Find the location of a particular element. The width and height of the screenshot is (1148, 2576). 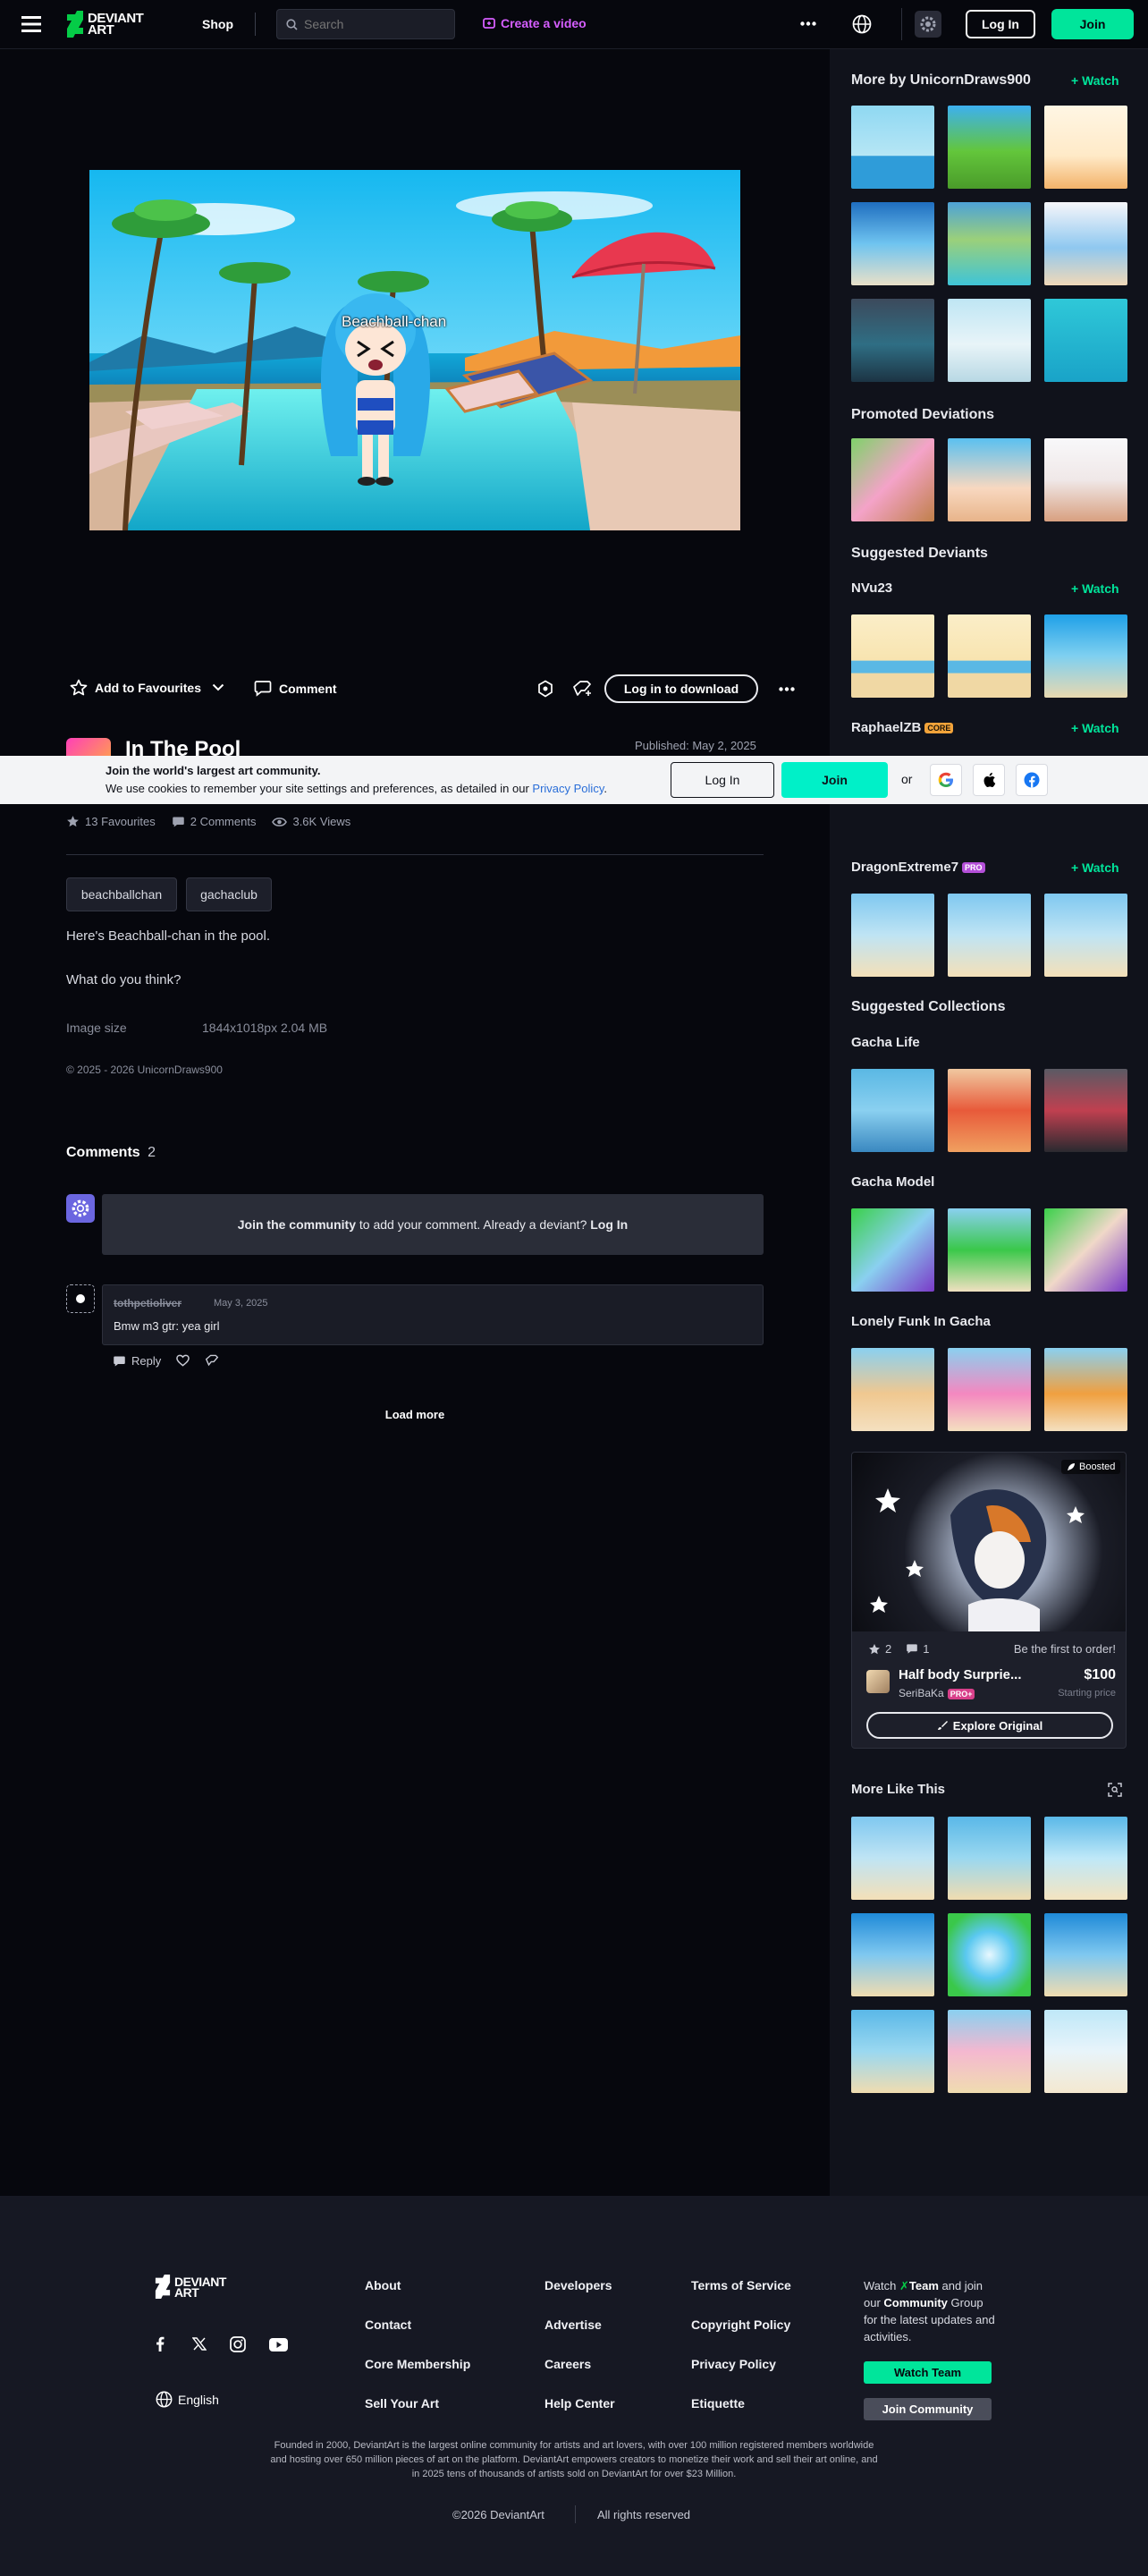

footer-link-developers: Developers is located at coordinates (578, 2285).